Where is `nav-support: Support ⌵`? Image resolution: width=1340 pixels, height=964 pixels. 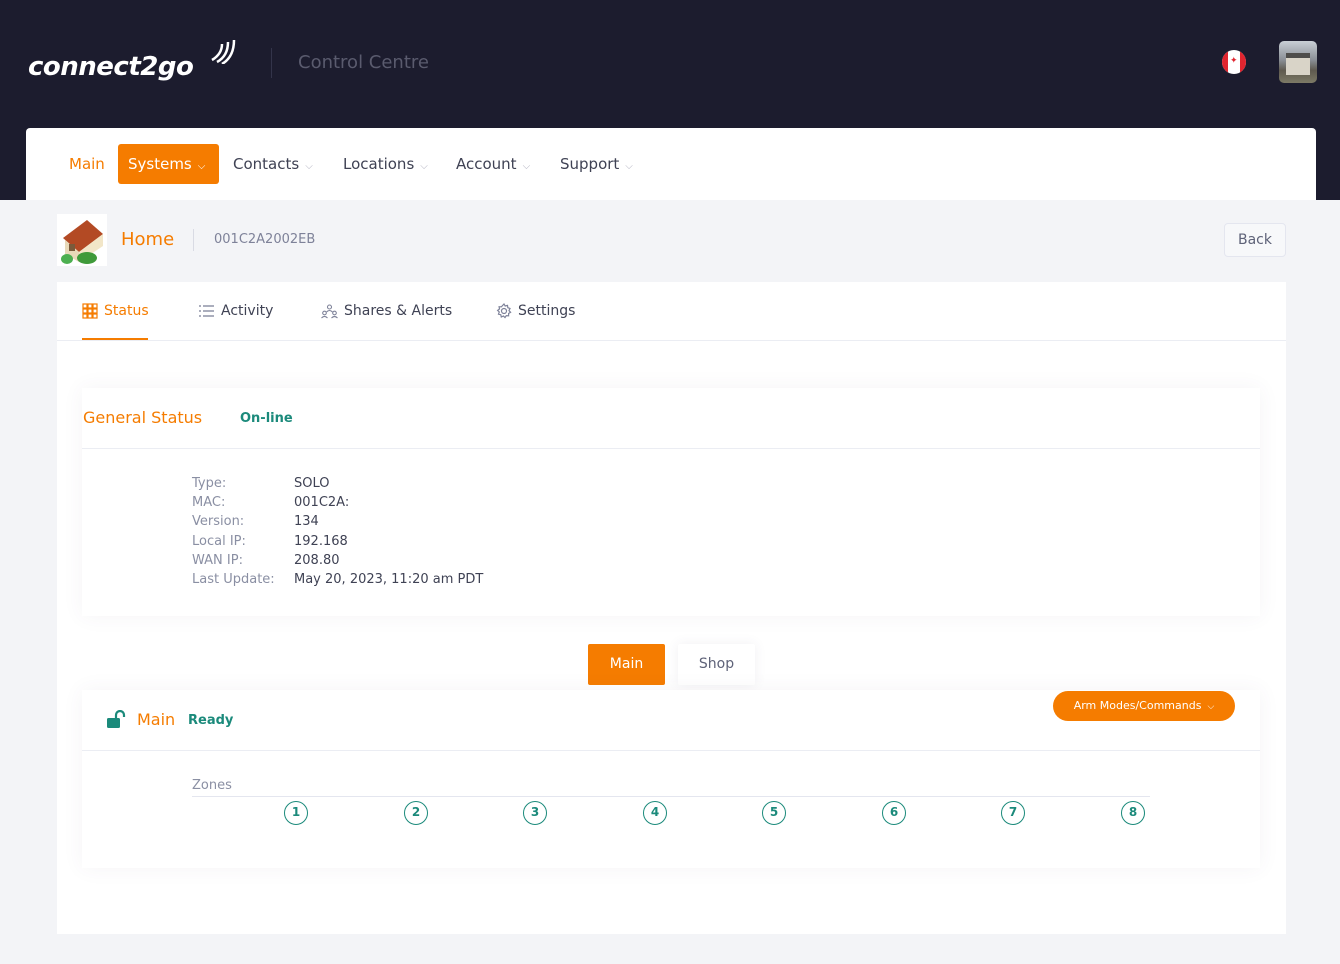
nav-support: Support ⌵ is located at coordinates (596, 164).